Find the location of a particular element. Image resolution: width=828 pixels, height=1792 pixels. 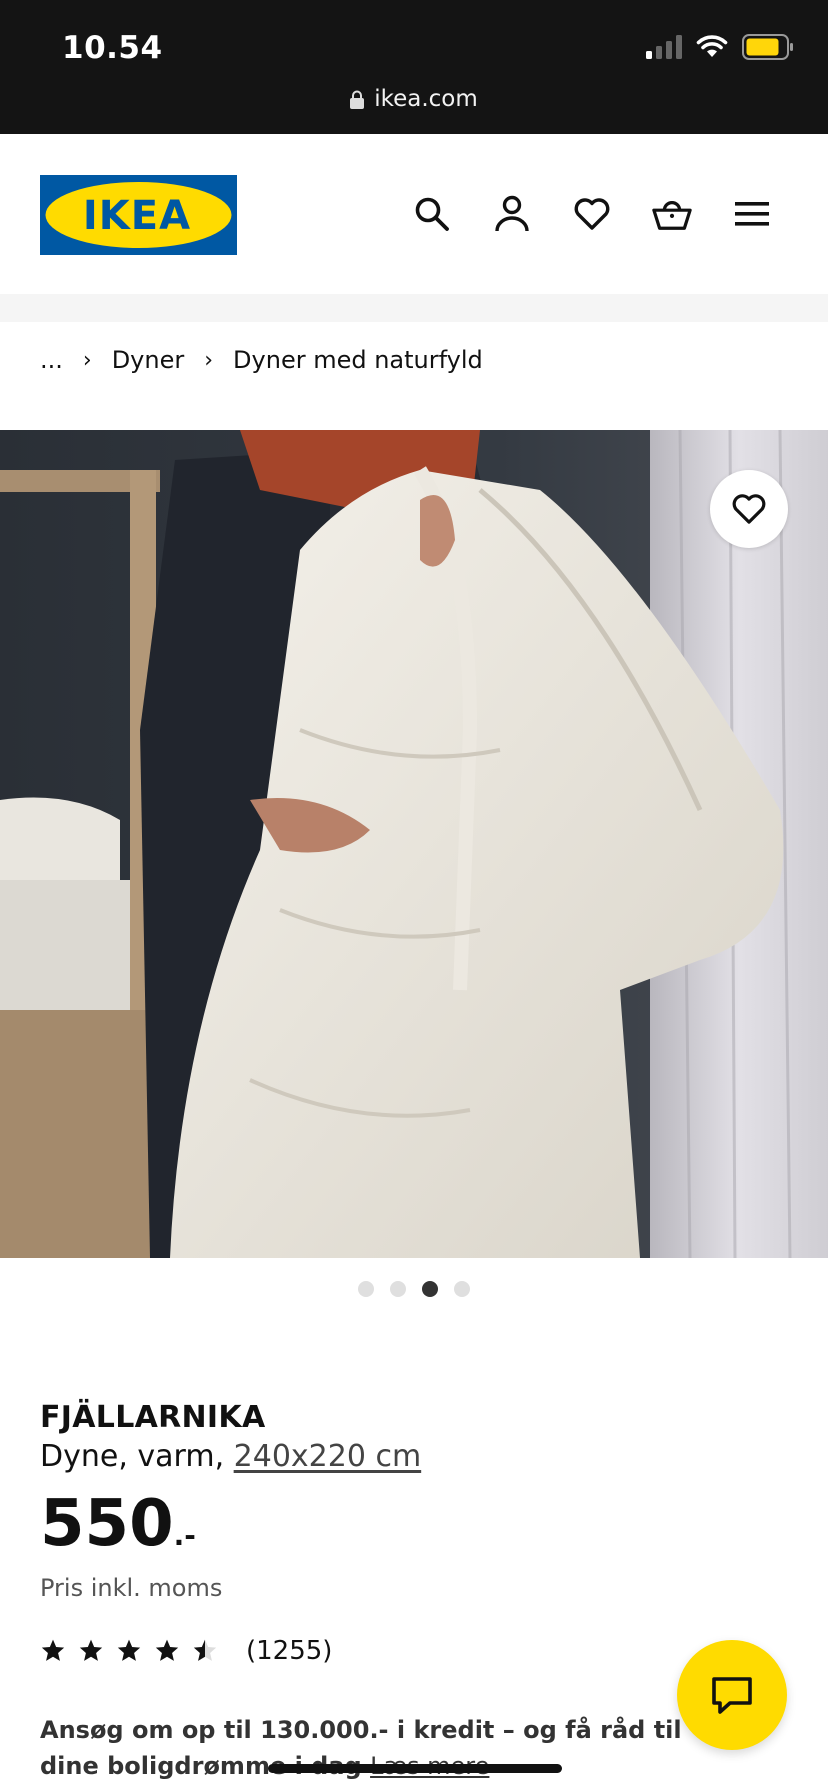

chat-icon is located at coordinates (732, 1695).